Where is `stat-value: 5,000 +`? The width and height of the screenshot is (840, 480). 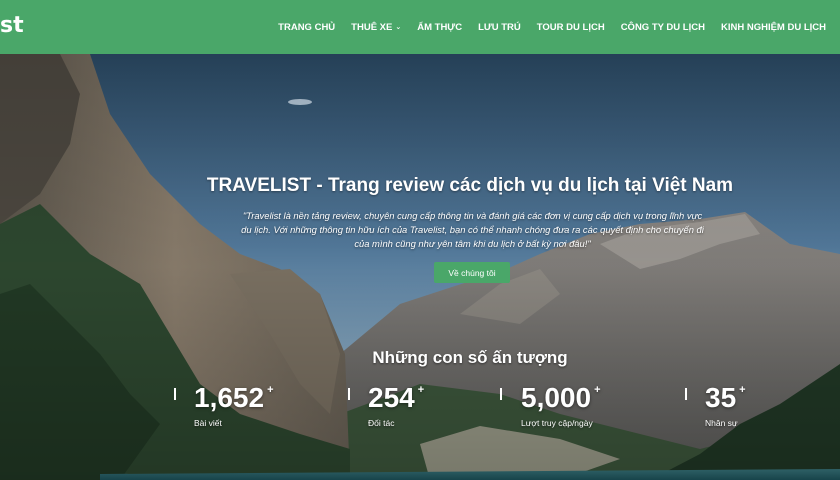
stat-value: 5,000 + is located at coordinates (561, 398).